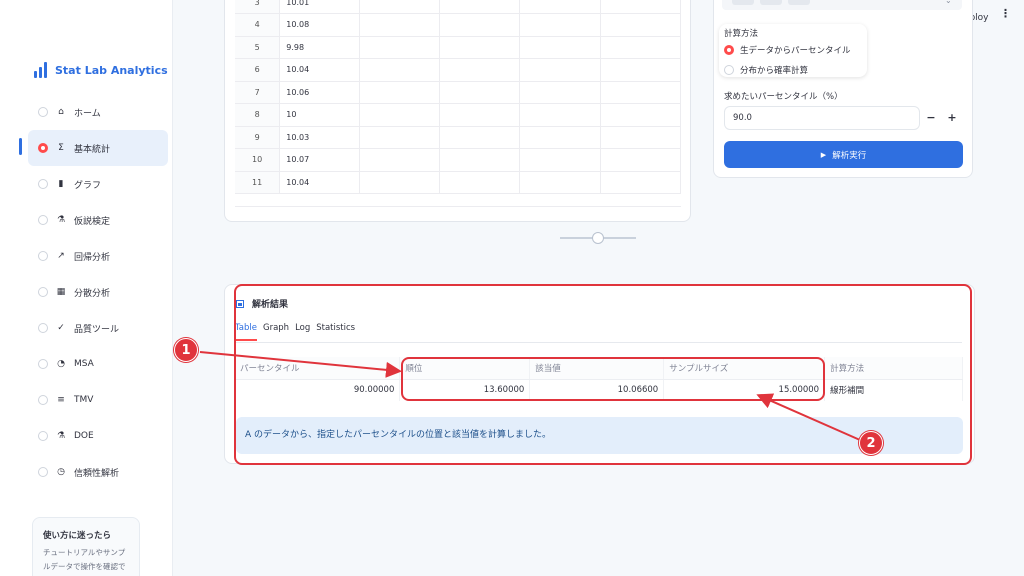 This screenshot has height=576, width=1024. What do you see at coordinates (771, 2) in the screenshot?
I see `selected-tag-b: B ×` at bounding box center [771, 2].